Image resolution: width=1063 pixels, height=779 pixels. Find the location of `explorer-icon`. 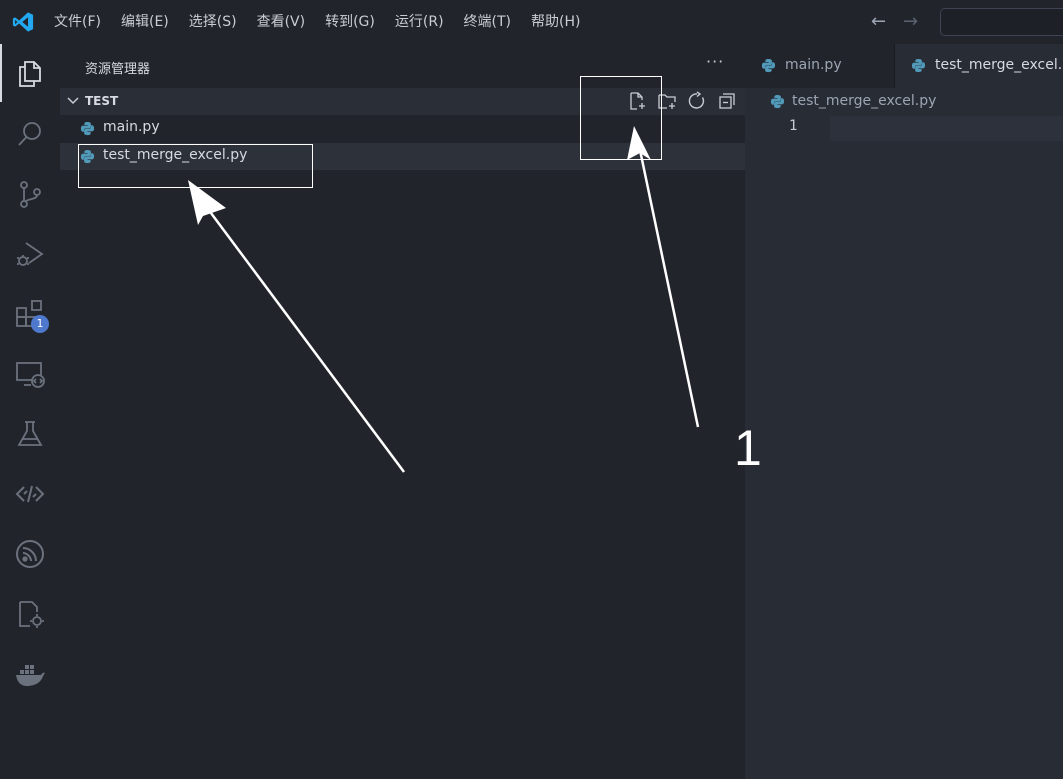

explorer-icon is located at coordinates (30, 73).